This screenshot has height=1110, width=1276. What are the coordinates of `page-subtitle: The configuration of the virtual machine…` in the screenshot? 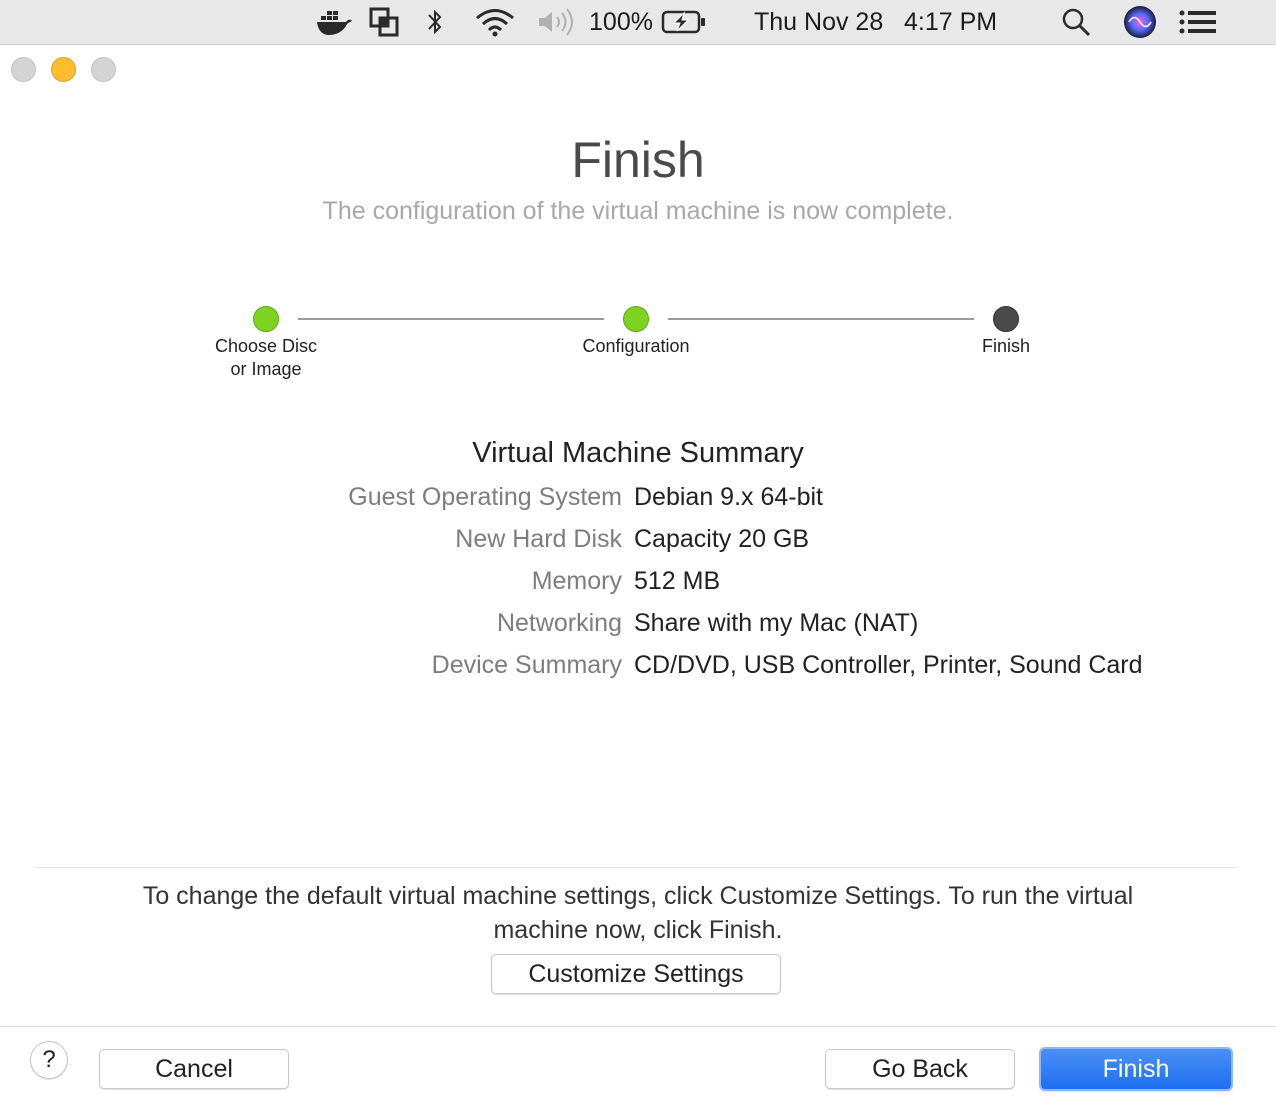 It's located at (638, 211).